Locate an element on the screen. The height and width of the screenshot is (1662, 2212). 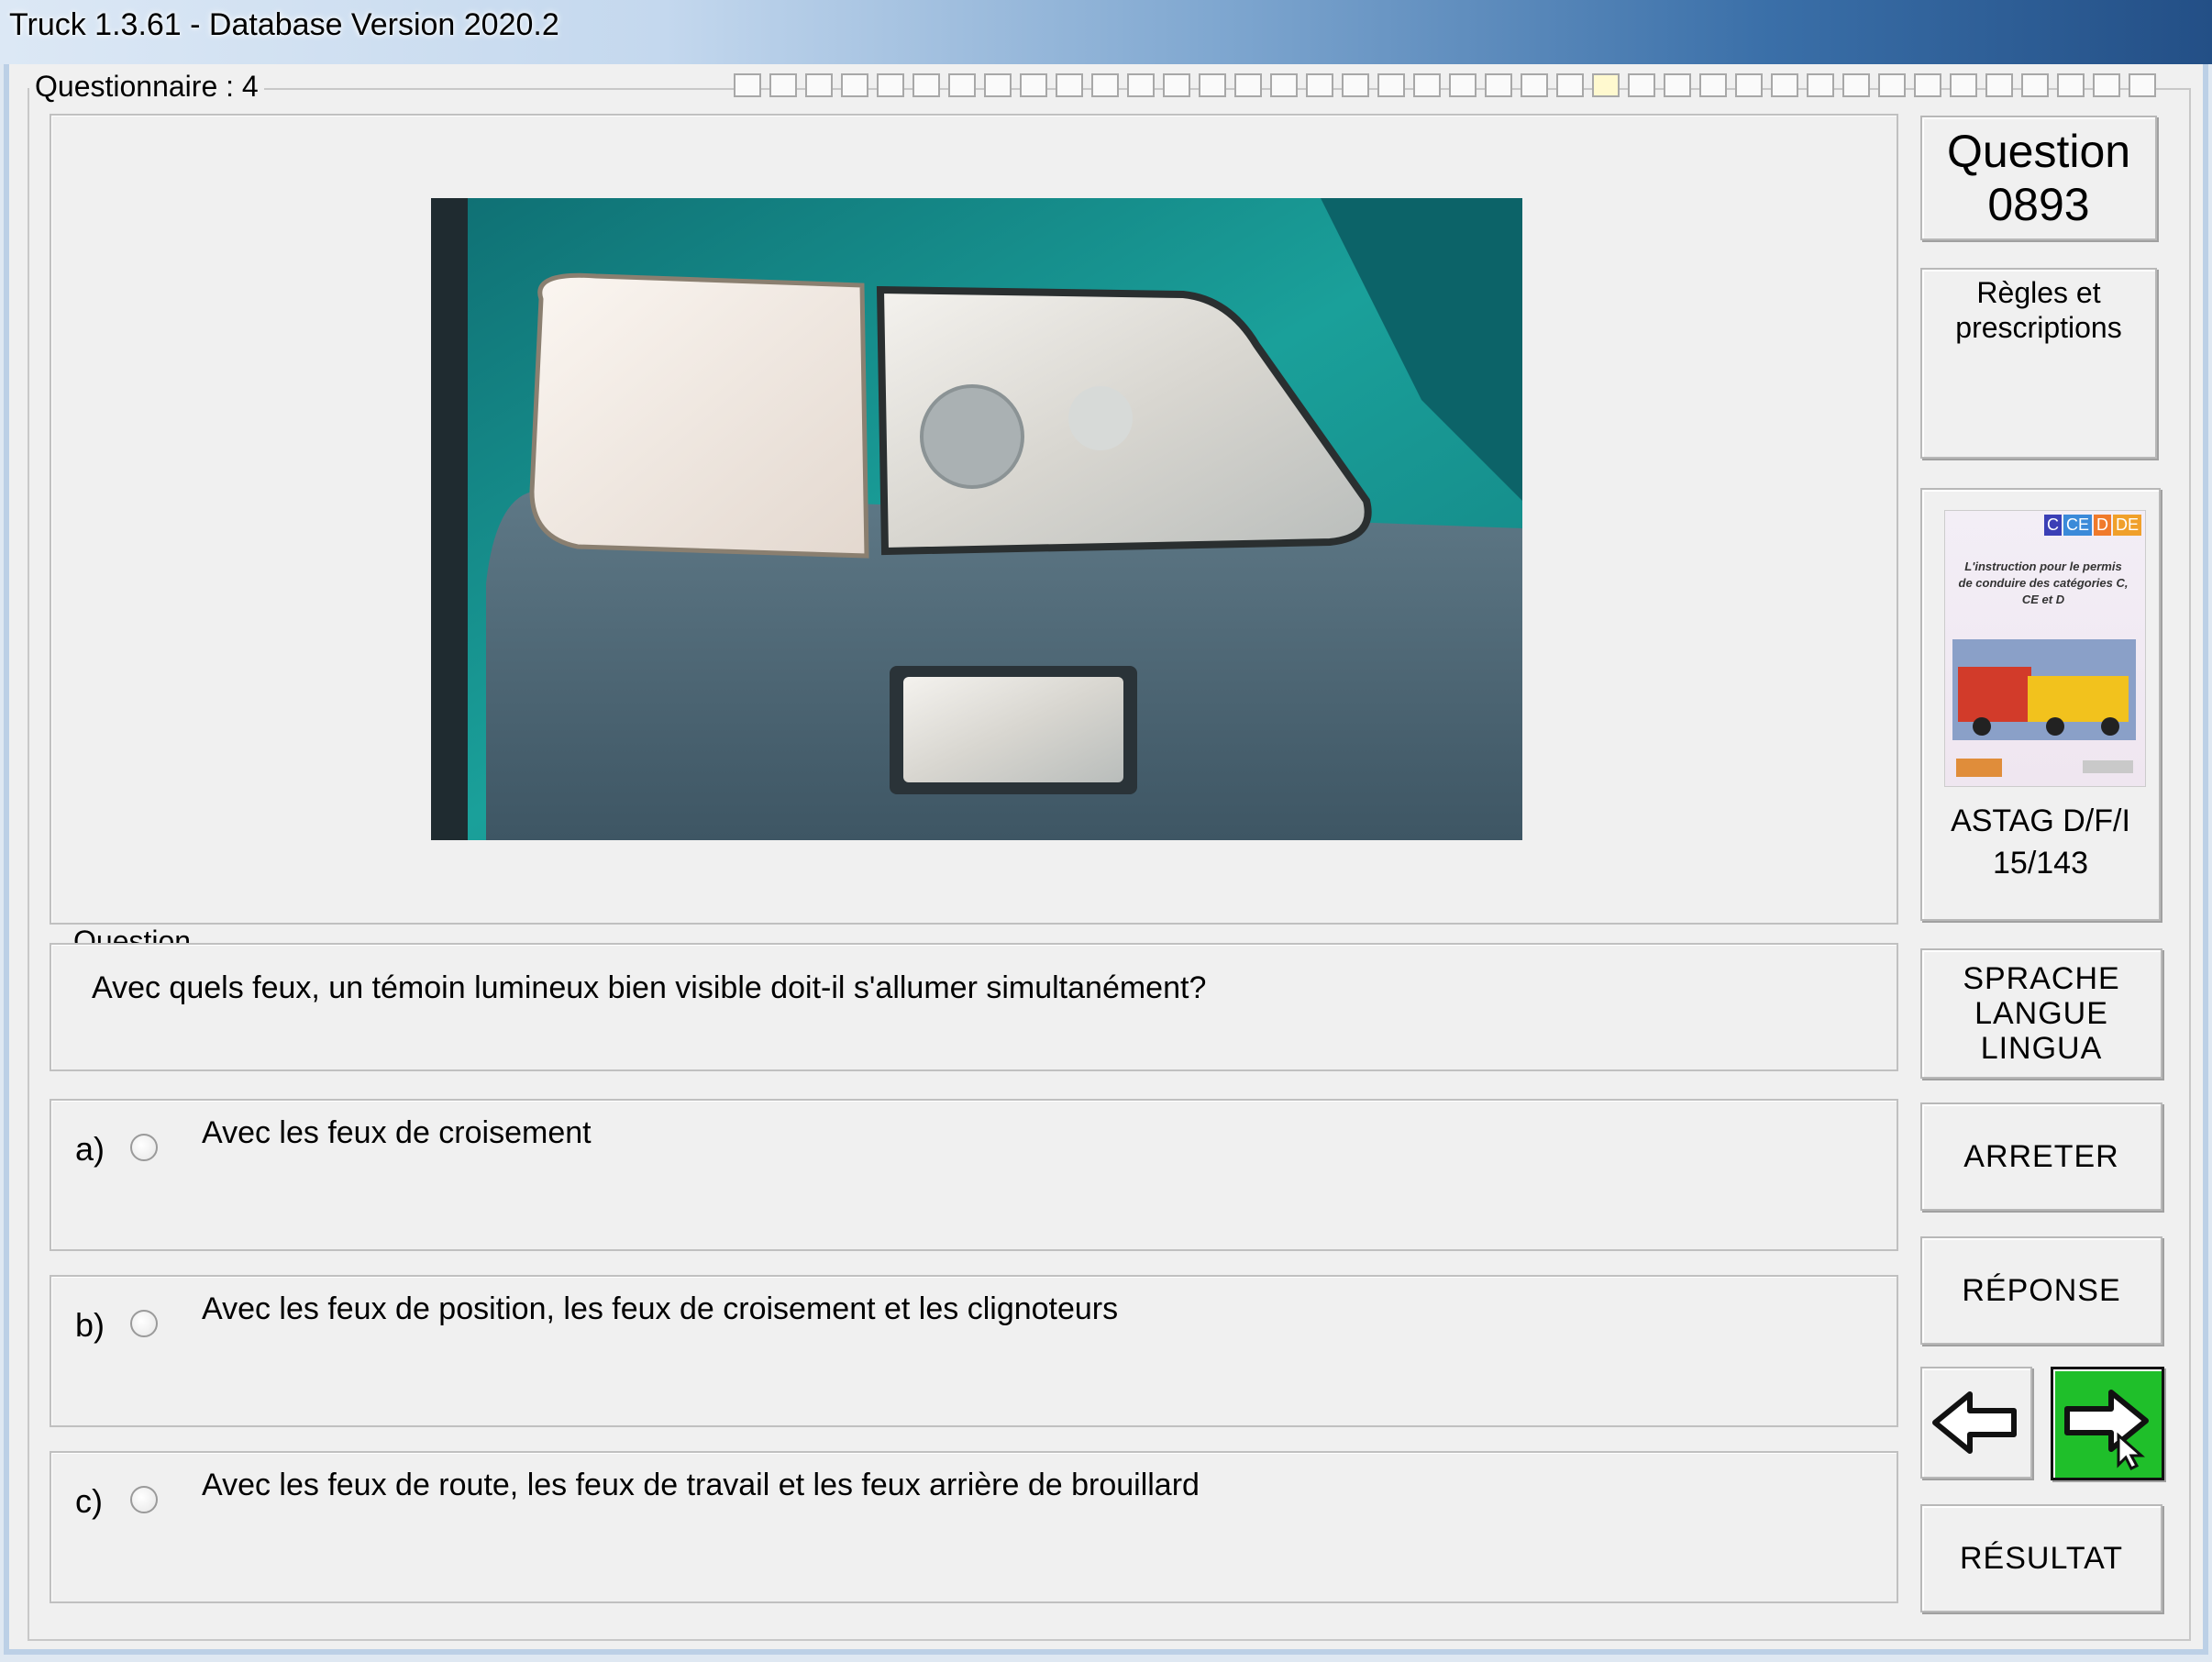
answer-text: Avec les feux de croisement is located at coordinates (397, 1132).